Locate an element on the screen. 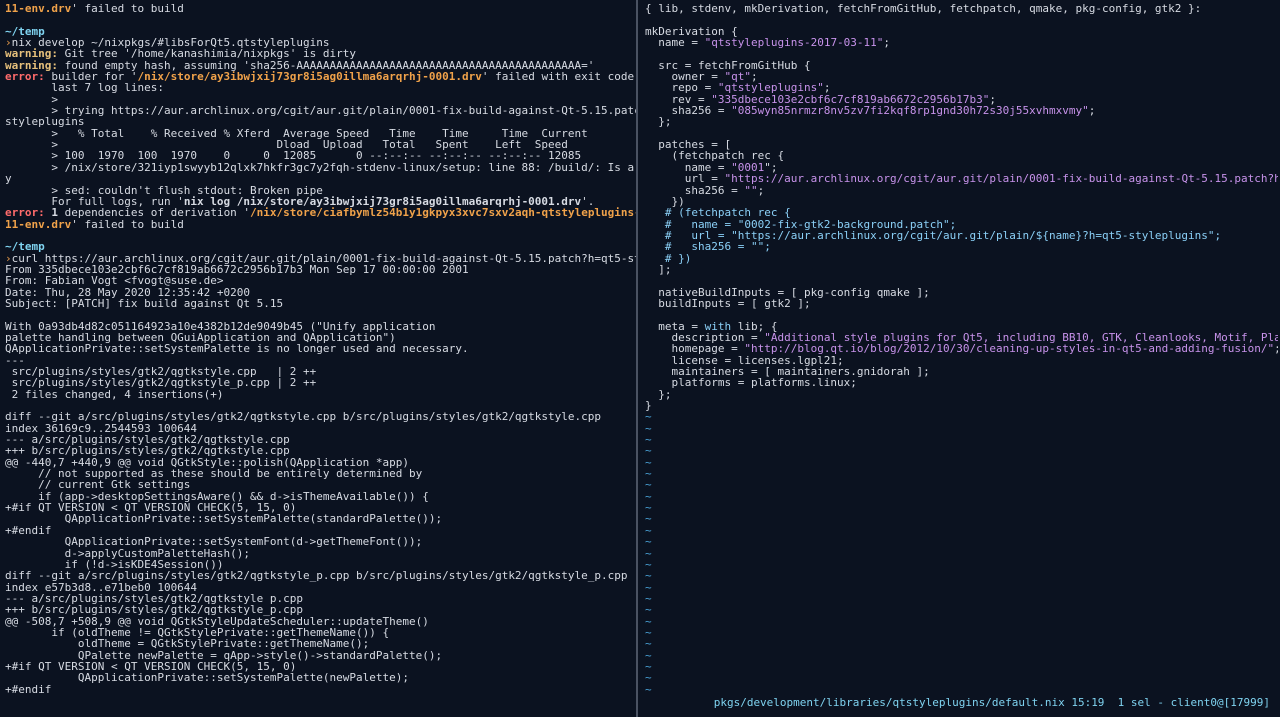 This screenshot has height=717, width=1280. terminal-line: y is located at coordinates (320, 178).